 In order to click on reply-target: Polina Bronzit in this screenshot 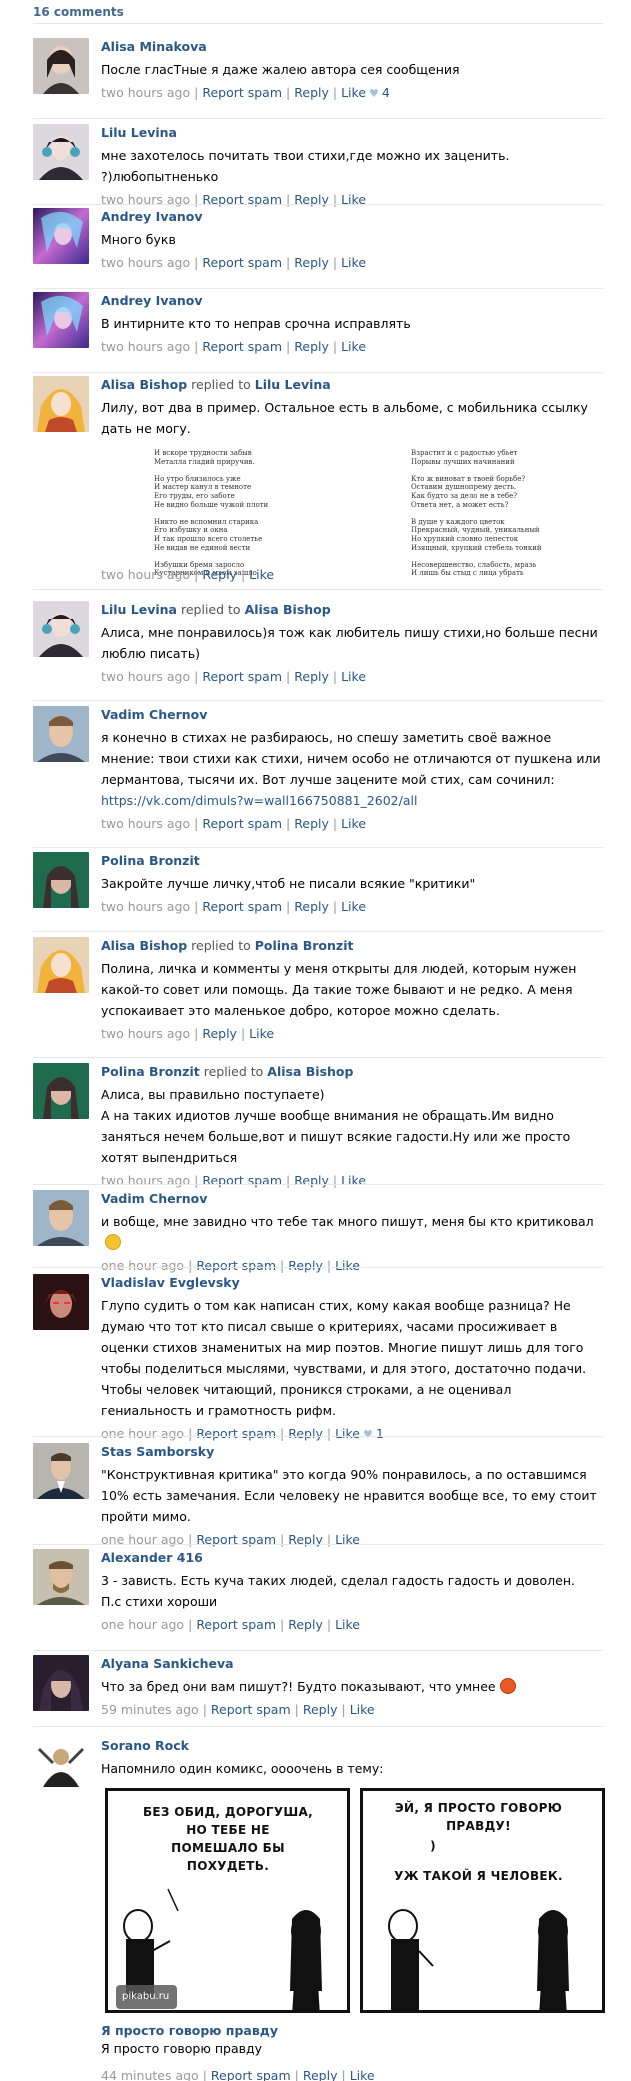, I will do `click(304, 945)`.